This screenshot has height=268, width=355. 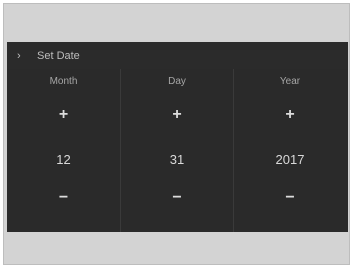 What do you see at coordinates (290, 81) in the screenshot?
I see `year-label: Year` at bounding box center [290, 81].